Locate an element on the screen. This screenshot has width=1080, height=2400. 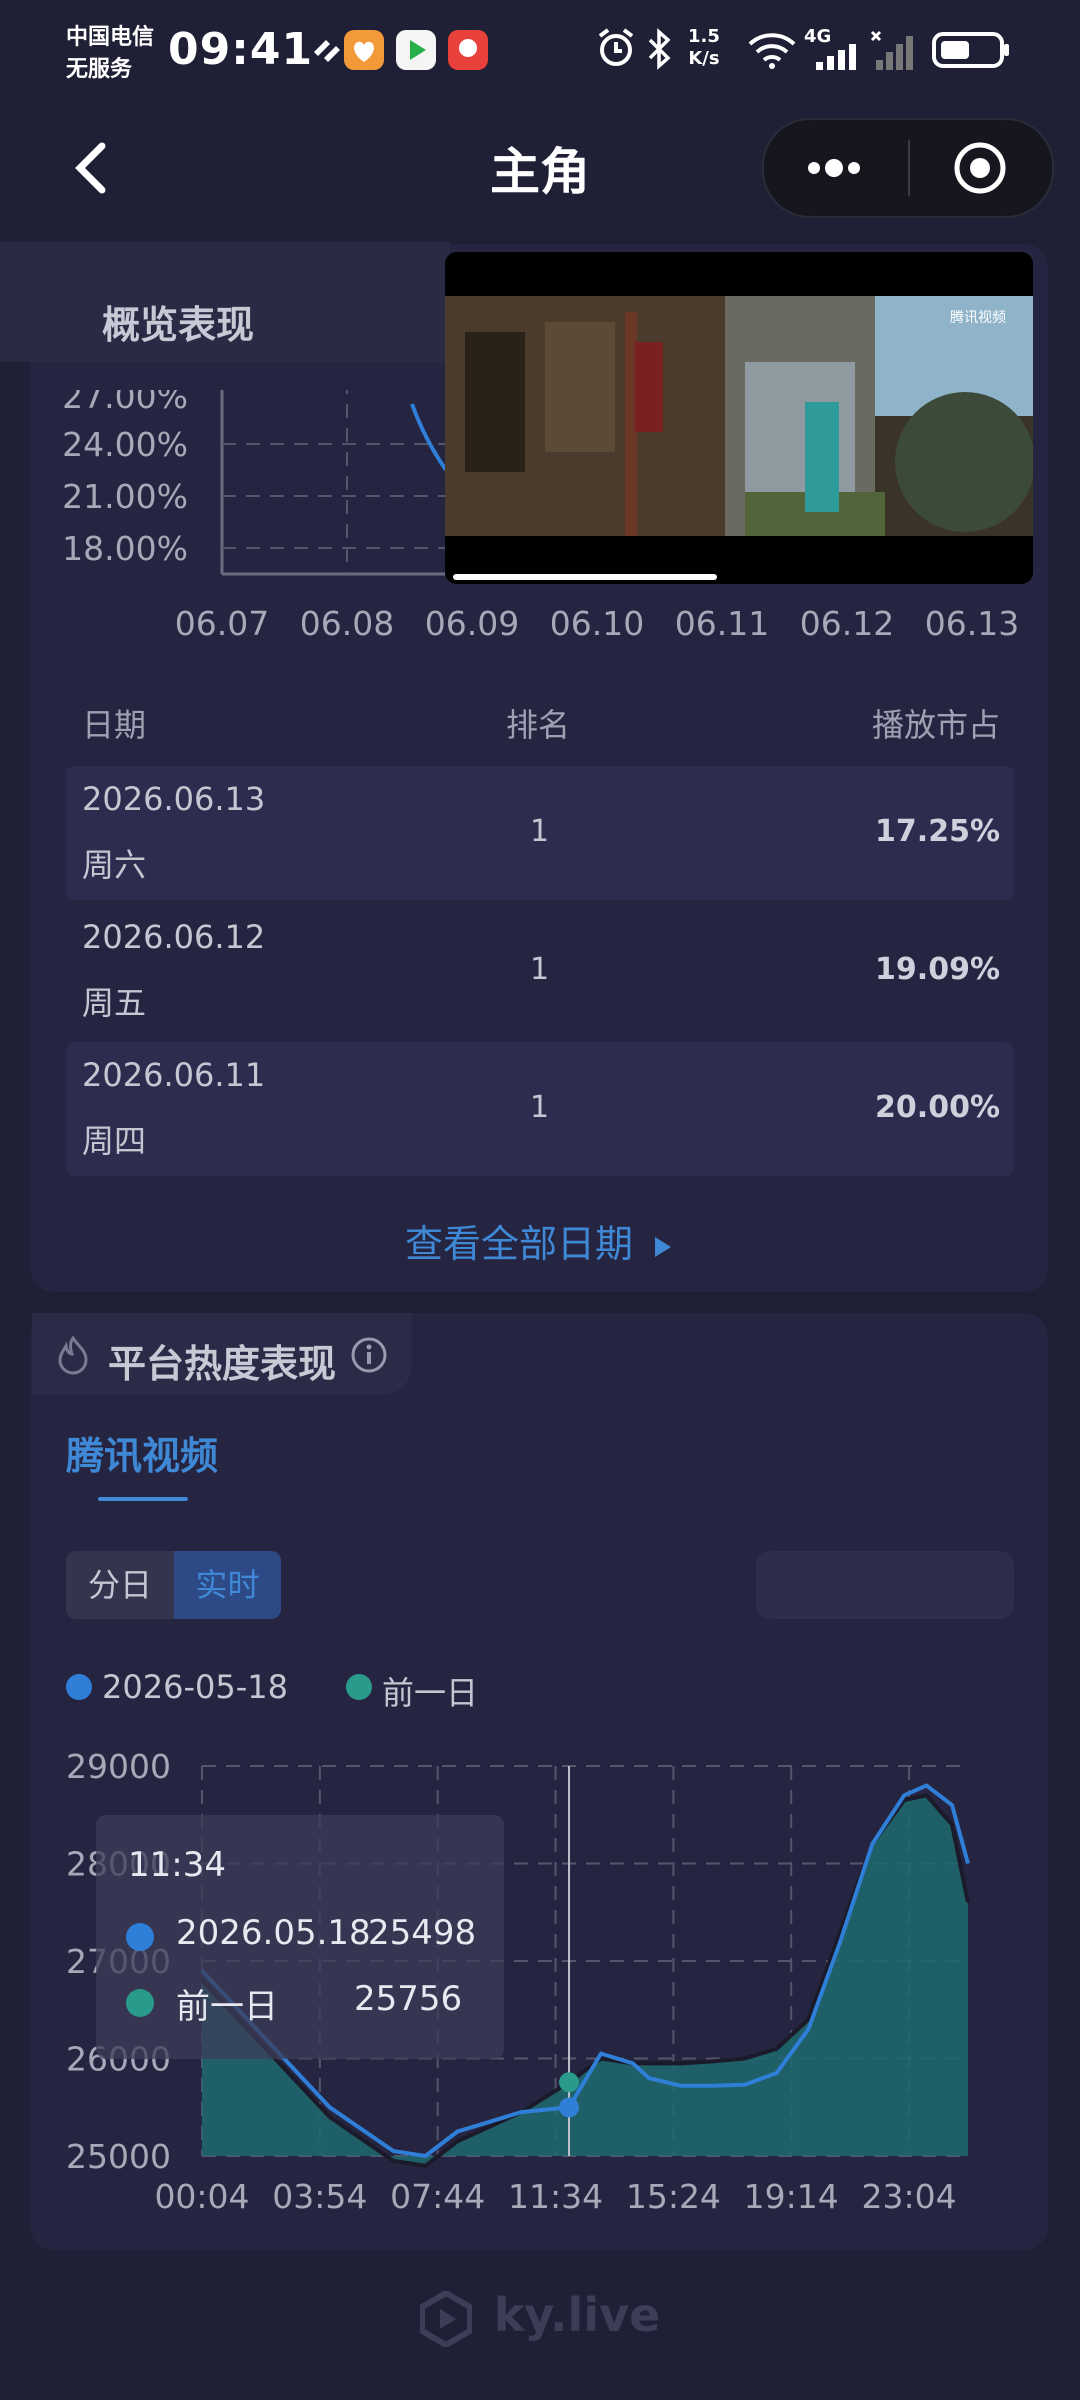
y-tick-label: 18.00% is located at coordinates (125, 548).